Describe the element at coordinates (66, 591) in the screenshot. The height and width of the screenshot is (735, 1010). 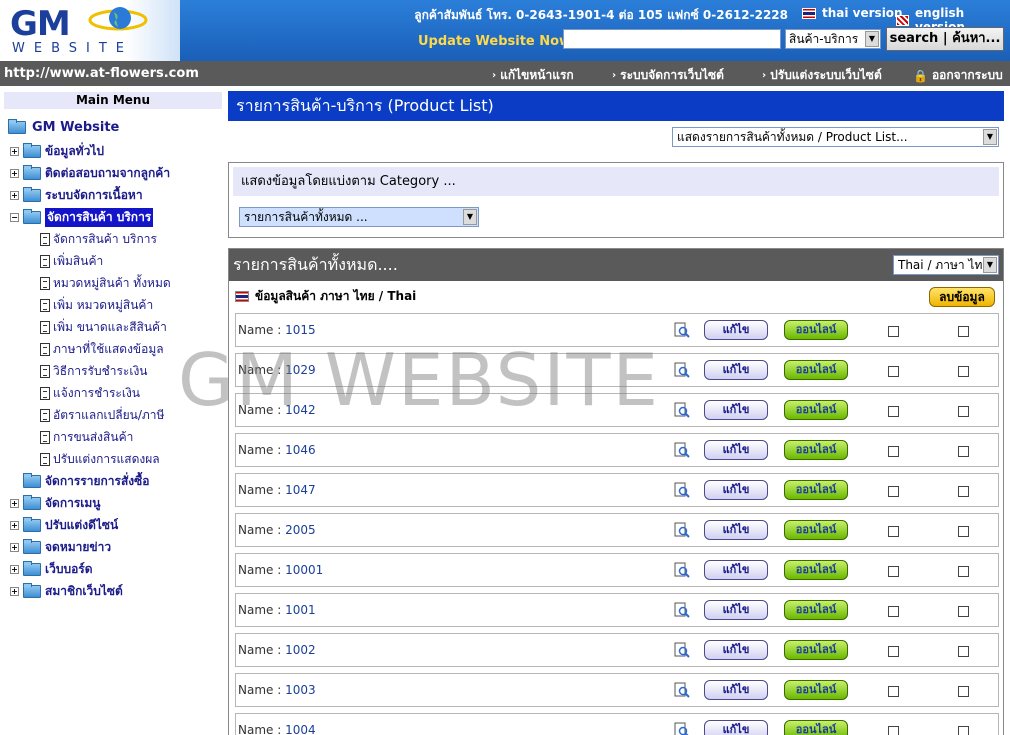
I see `sidebar-item: + สมาชิกเว็บไซต์` at that location.